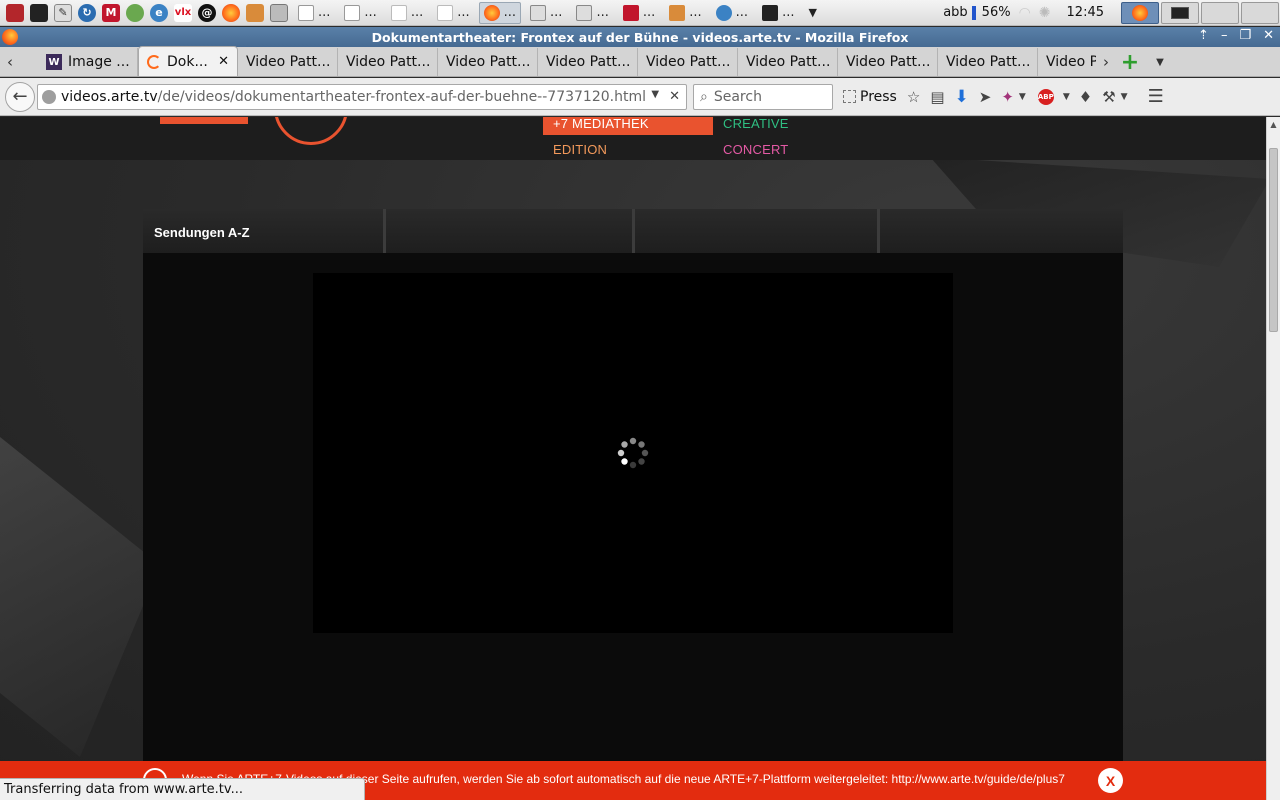 Image resolution: width=1280 pixels, height=800 pixels. Describe the element at coordinates (756, 123) in the screenshot. I see `menu-creative: CREATIVE` at that location.